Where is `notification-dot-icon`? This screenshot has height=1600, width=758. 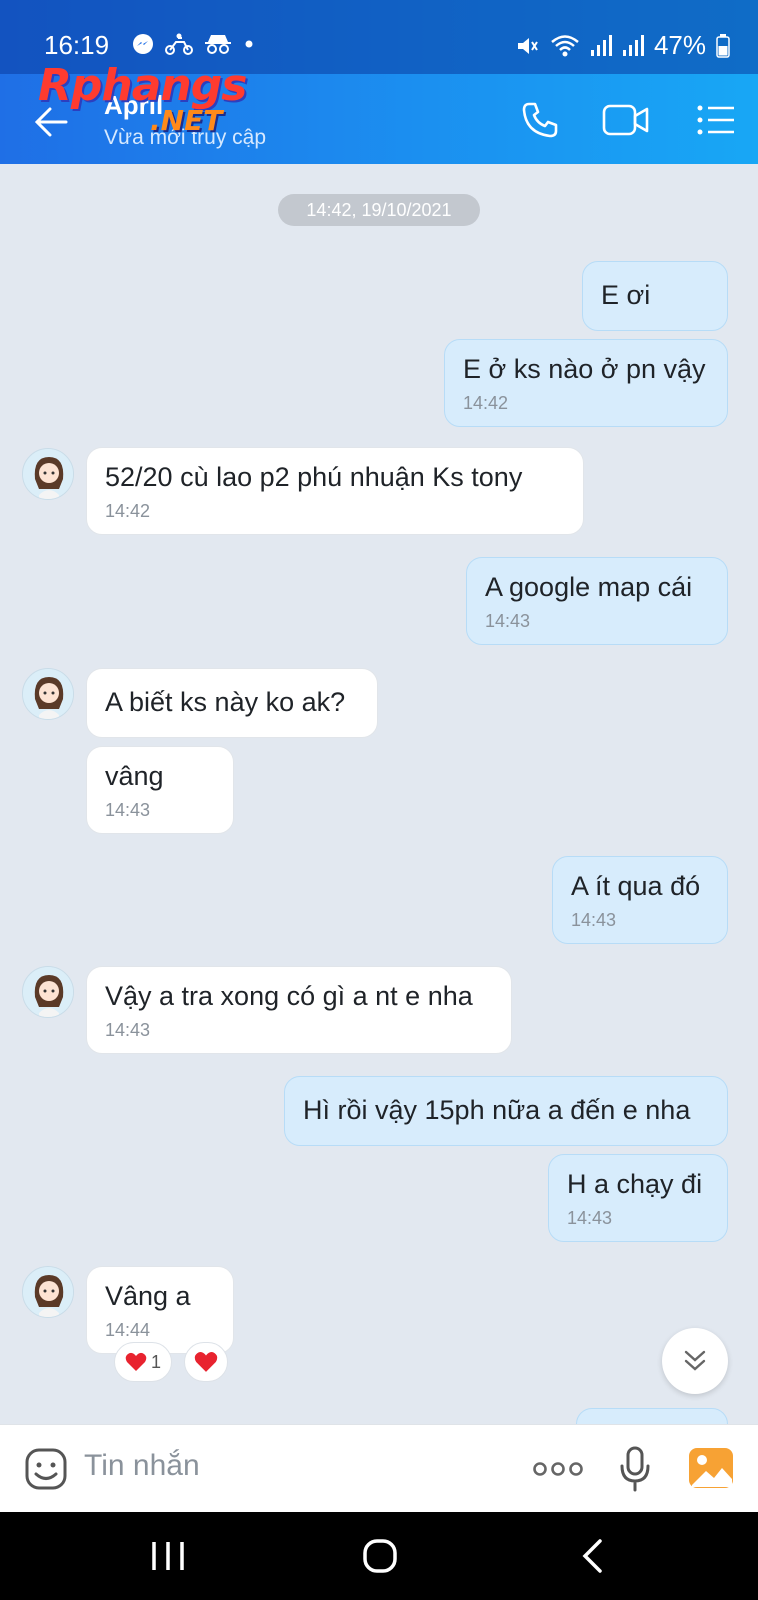
notification-dot-icon is located at coordinates (249, 44).